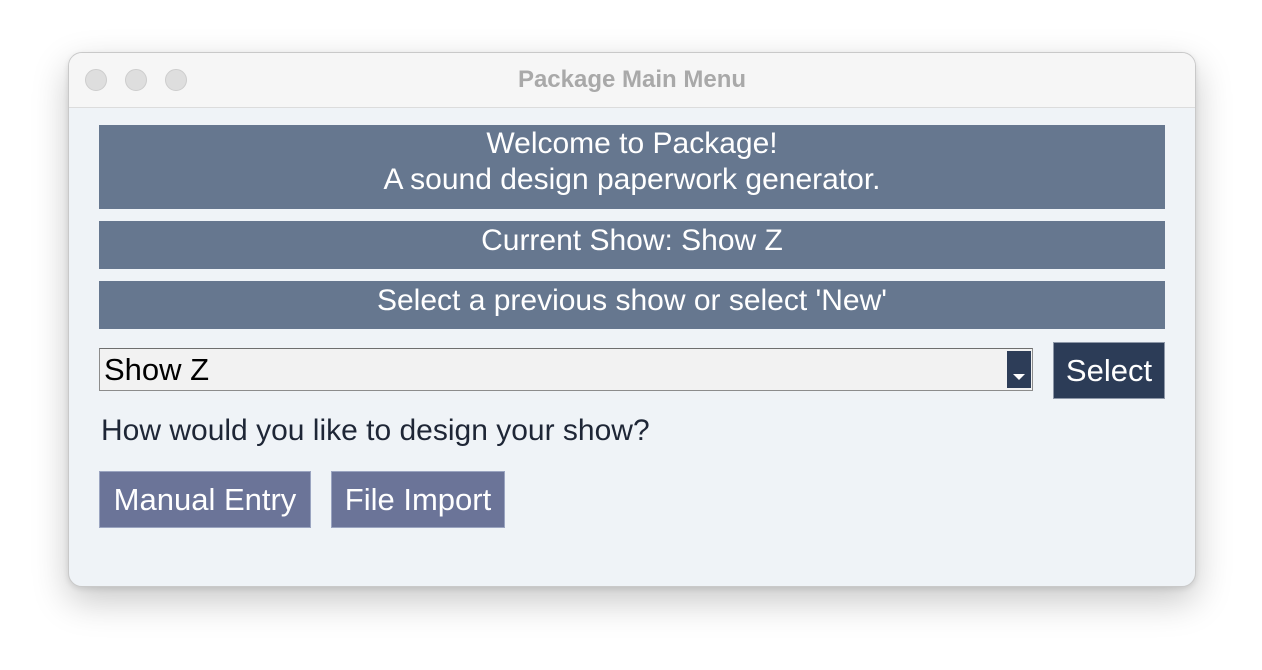  I want to click on welcome-subtitle: A sound design paperwork generator., so click(632, 179).